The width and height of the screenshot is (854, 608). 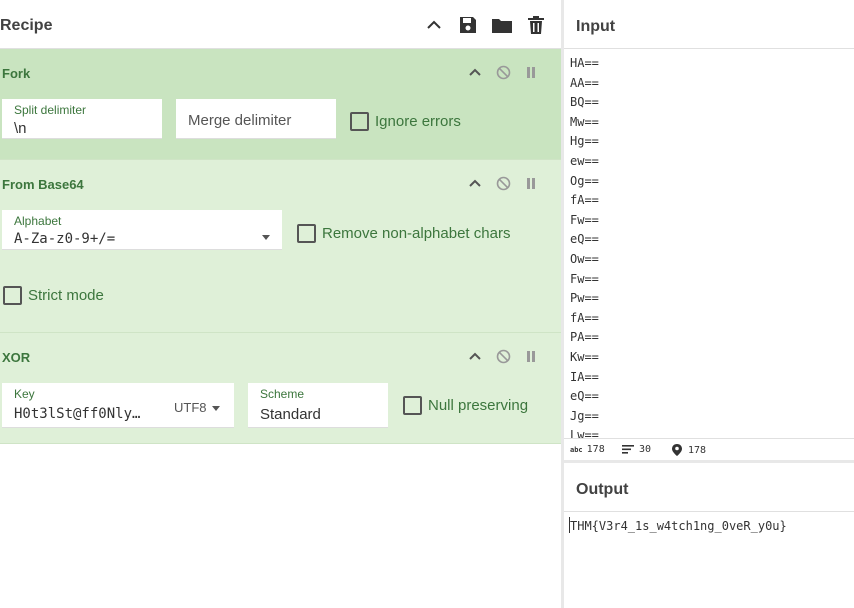 I want to click on split-delimiter-label: Split delimiter, so click(x=50, y=110).